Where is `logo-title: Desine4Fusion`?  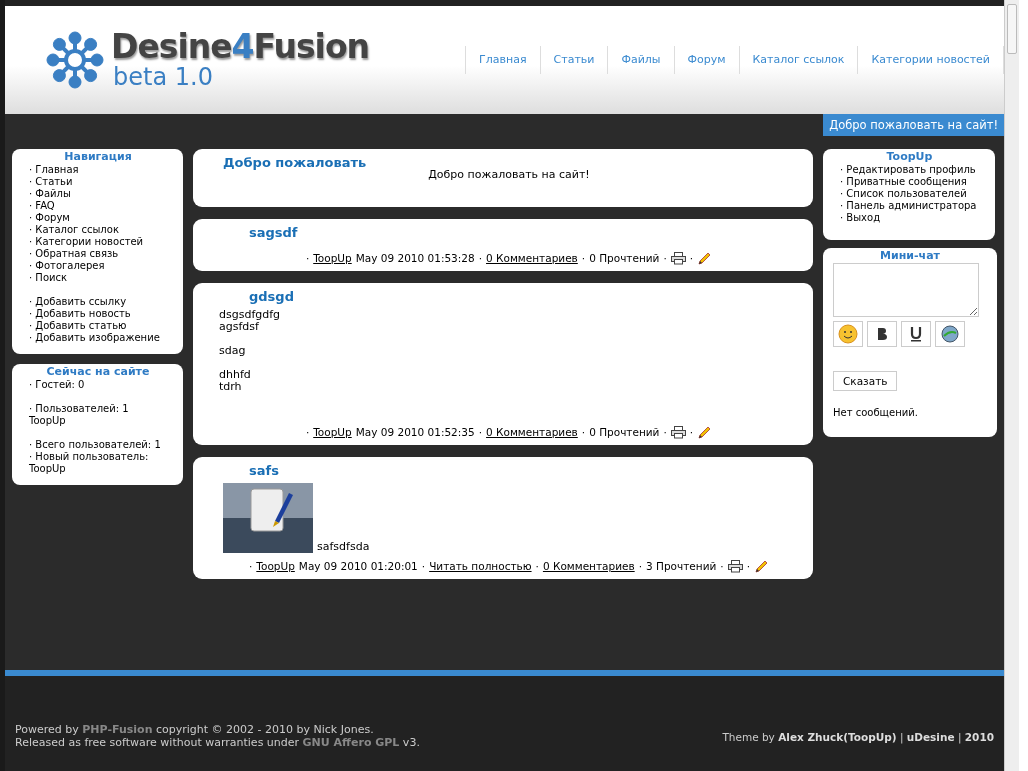
logo-title: Desine4Fusion is located at coordinates (240, 47).